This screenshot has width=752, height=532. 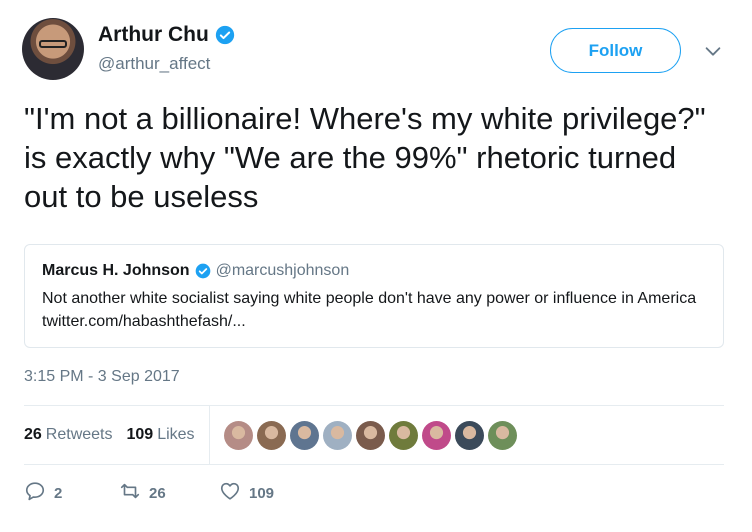 What do you see at coordinates (53, 44) in the screenshot?
I see `avatar-glasses` at bounding box center [53, 44].